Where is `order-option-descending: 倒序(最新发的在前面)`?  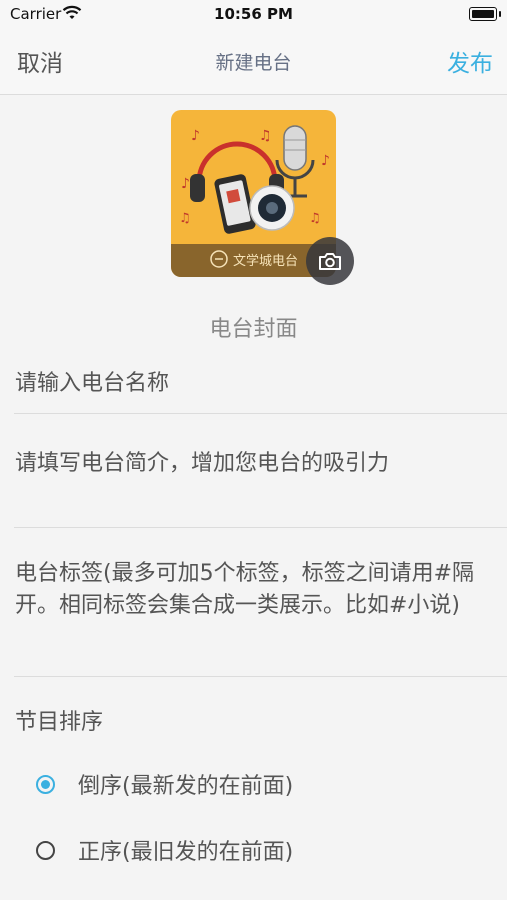
order-option-descending: 倒序(最新发的在前面) is located at coordinates (164, 784).